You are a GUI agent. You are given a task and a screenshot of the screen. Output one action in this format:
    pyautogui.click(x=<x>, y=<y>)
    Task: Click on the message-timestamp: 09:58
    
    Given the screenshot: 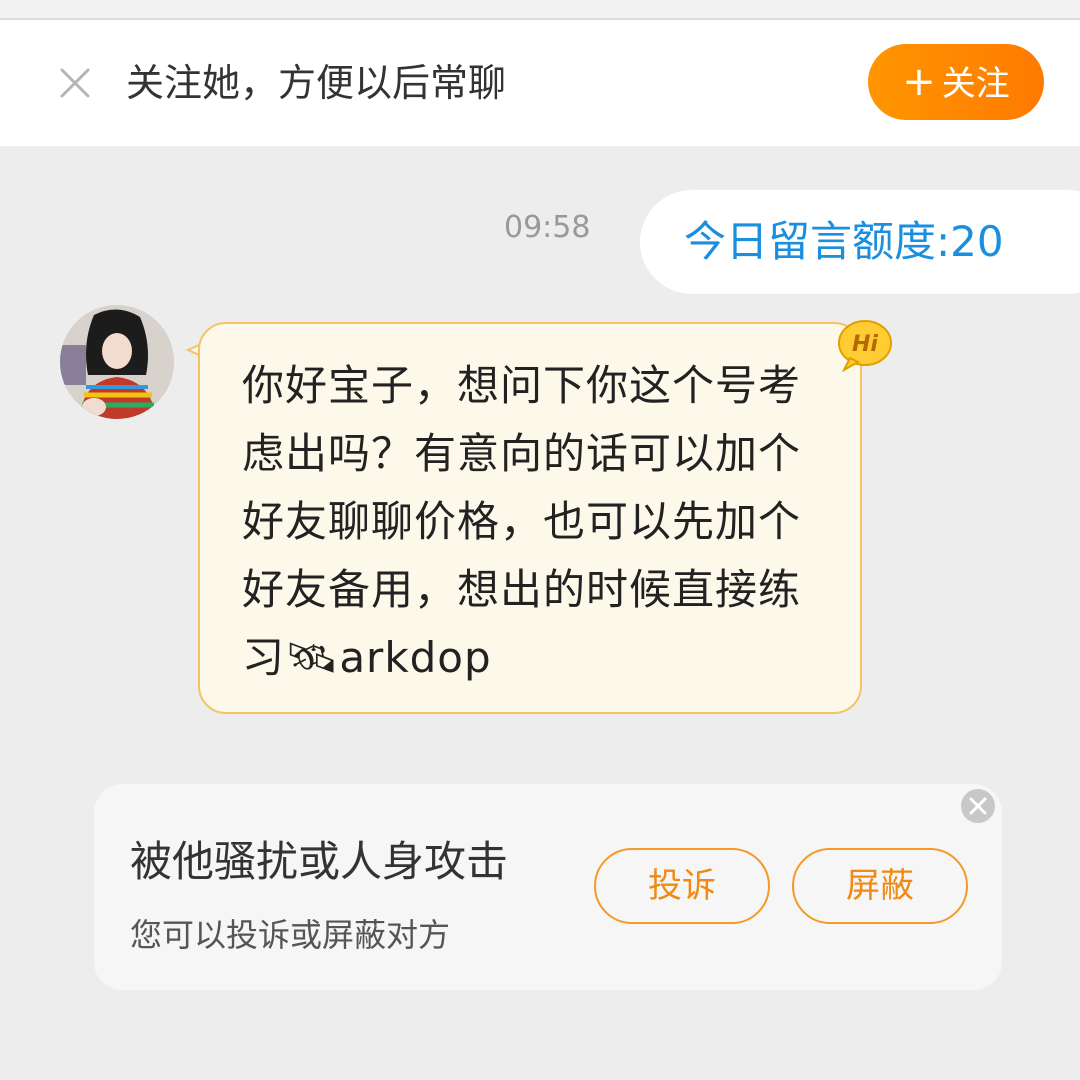 What is the action you would take?
    pyautogui.click(x=547, y=227)
    